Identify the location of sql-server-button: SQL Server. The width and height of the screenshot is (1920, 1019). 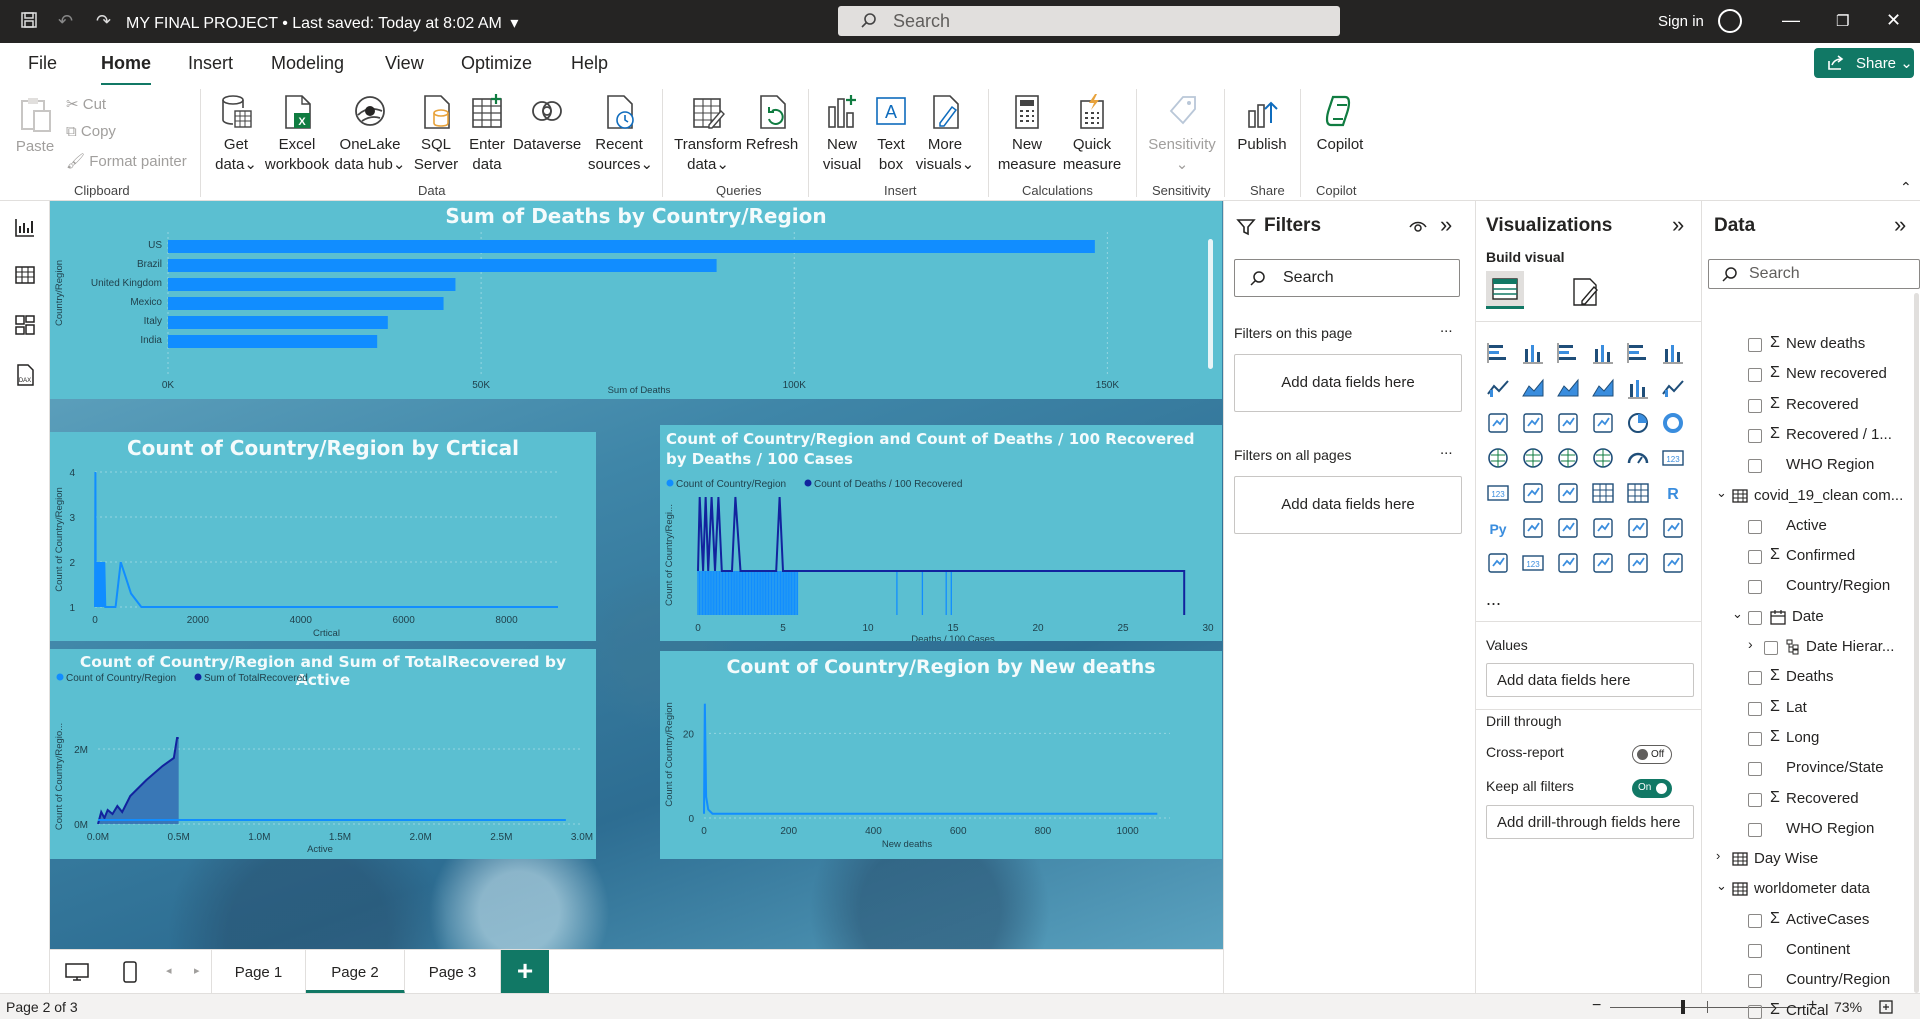
(436, 134).